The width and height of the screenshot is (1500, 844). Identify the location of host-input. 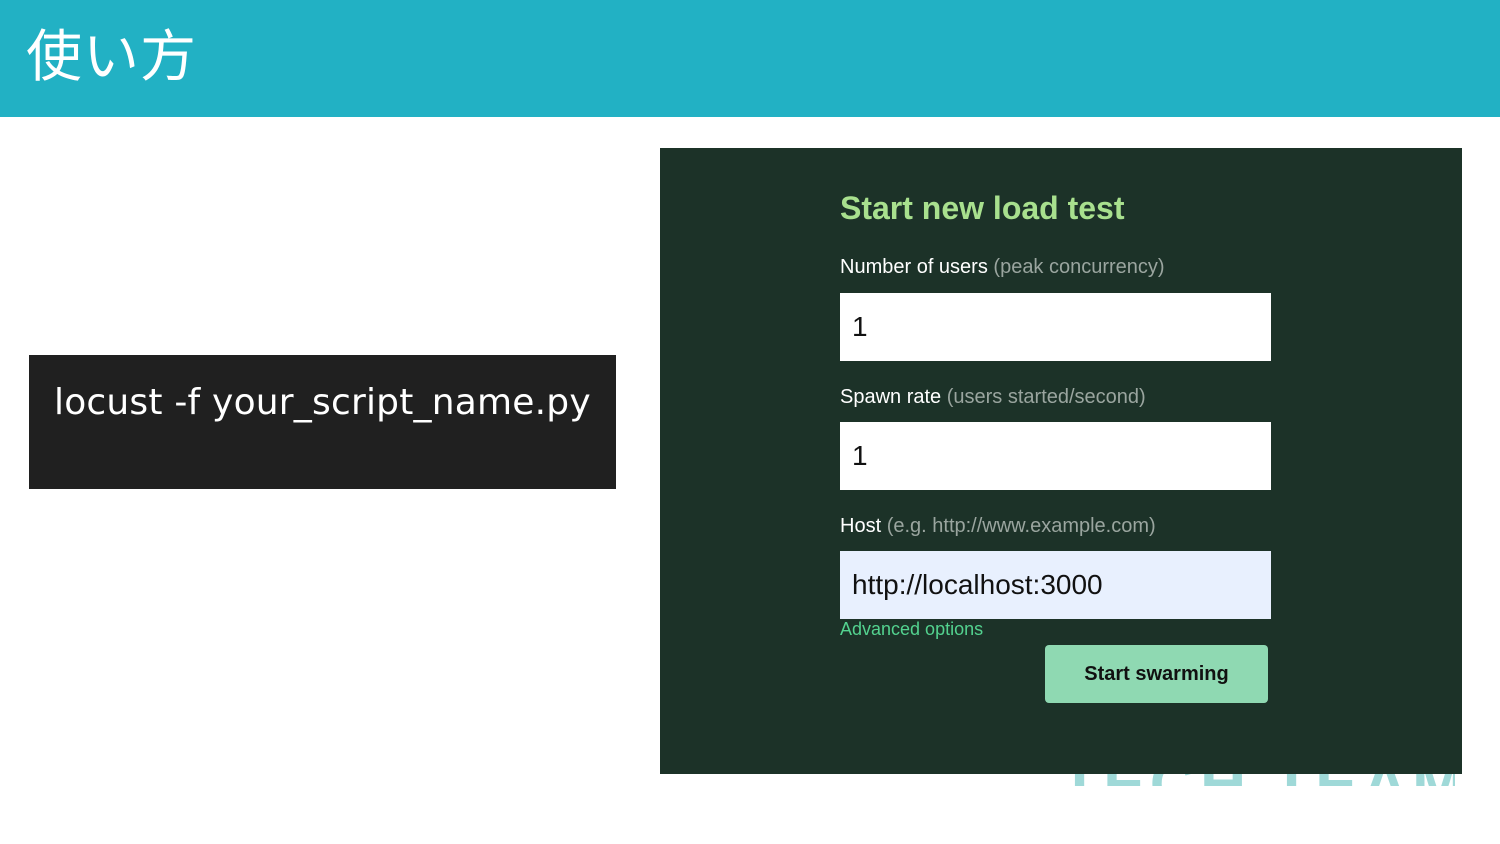
(1055, 585).